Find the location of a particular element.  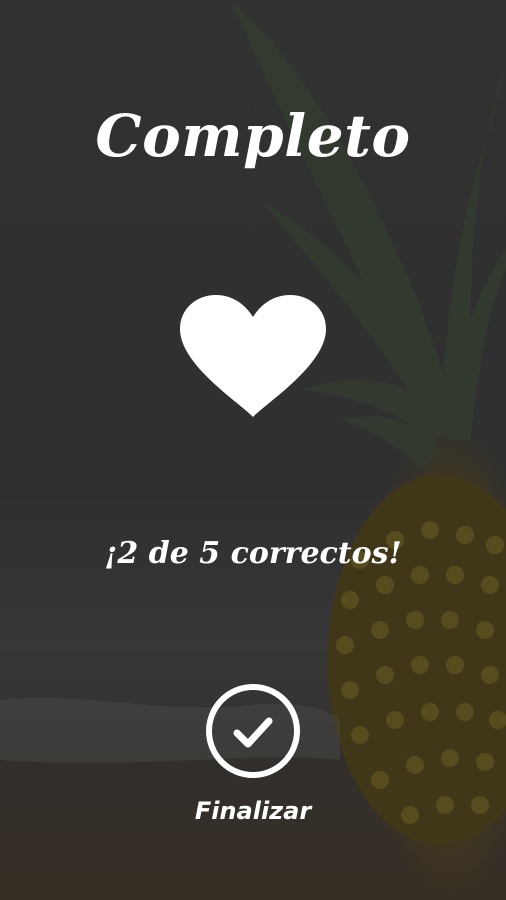

finish-label: Finalizar is located at coordinates (253, 811).